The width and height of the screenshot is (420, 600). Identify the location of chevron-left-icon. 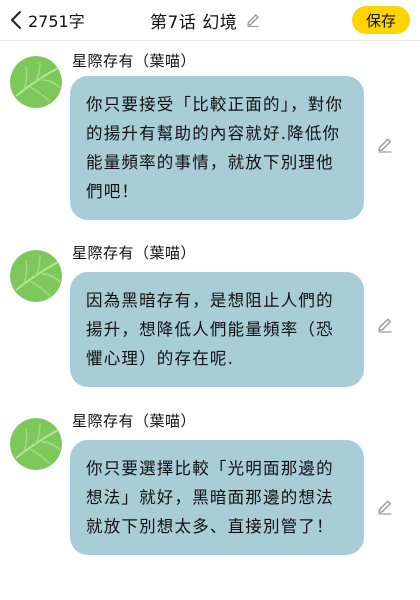
(16, 20).